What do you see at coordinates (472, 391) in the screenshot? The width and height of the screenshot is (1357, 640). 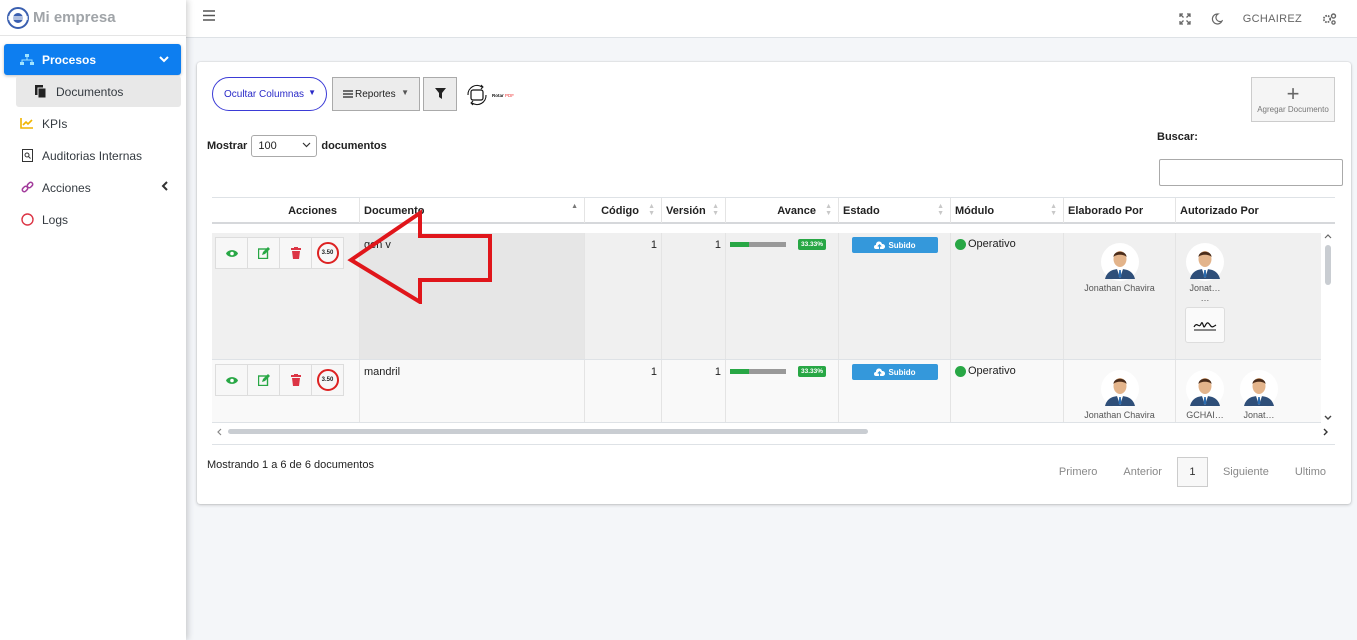 I see `document-cell: mandril` at bounding box center [472, 391].